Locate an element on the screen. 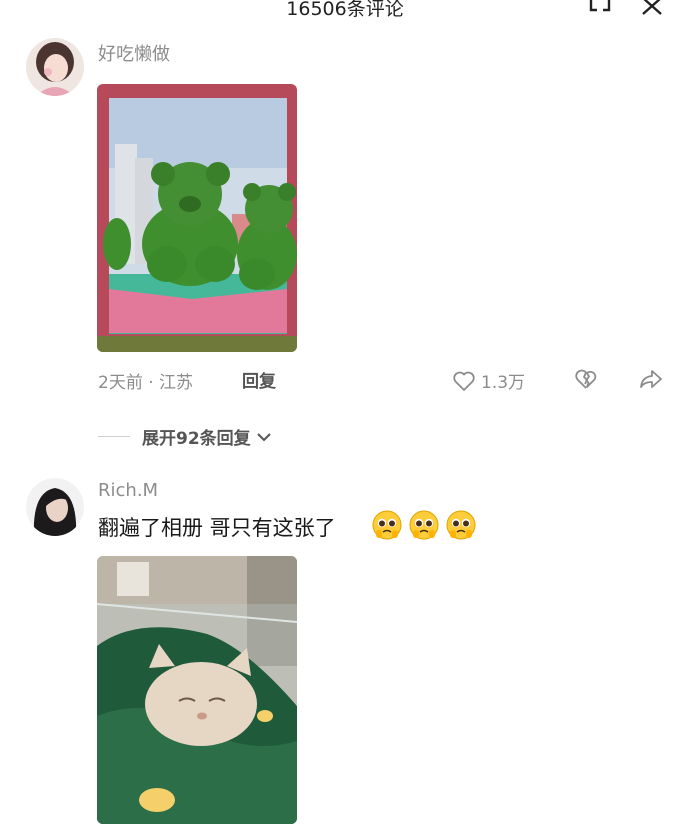  like-count: 1.3万 is located at coordinates (503, 383).